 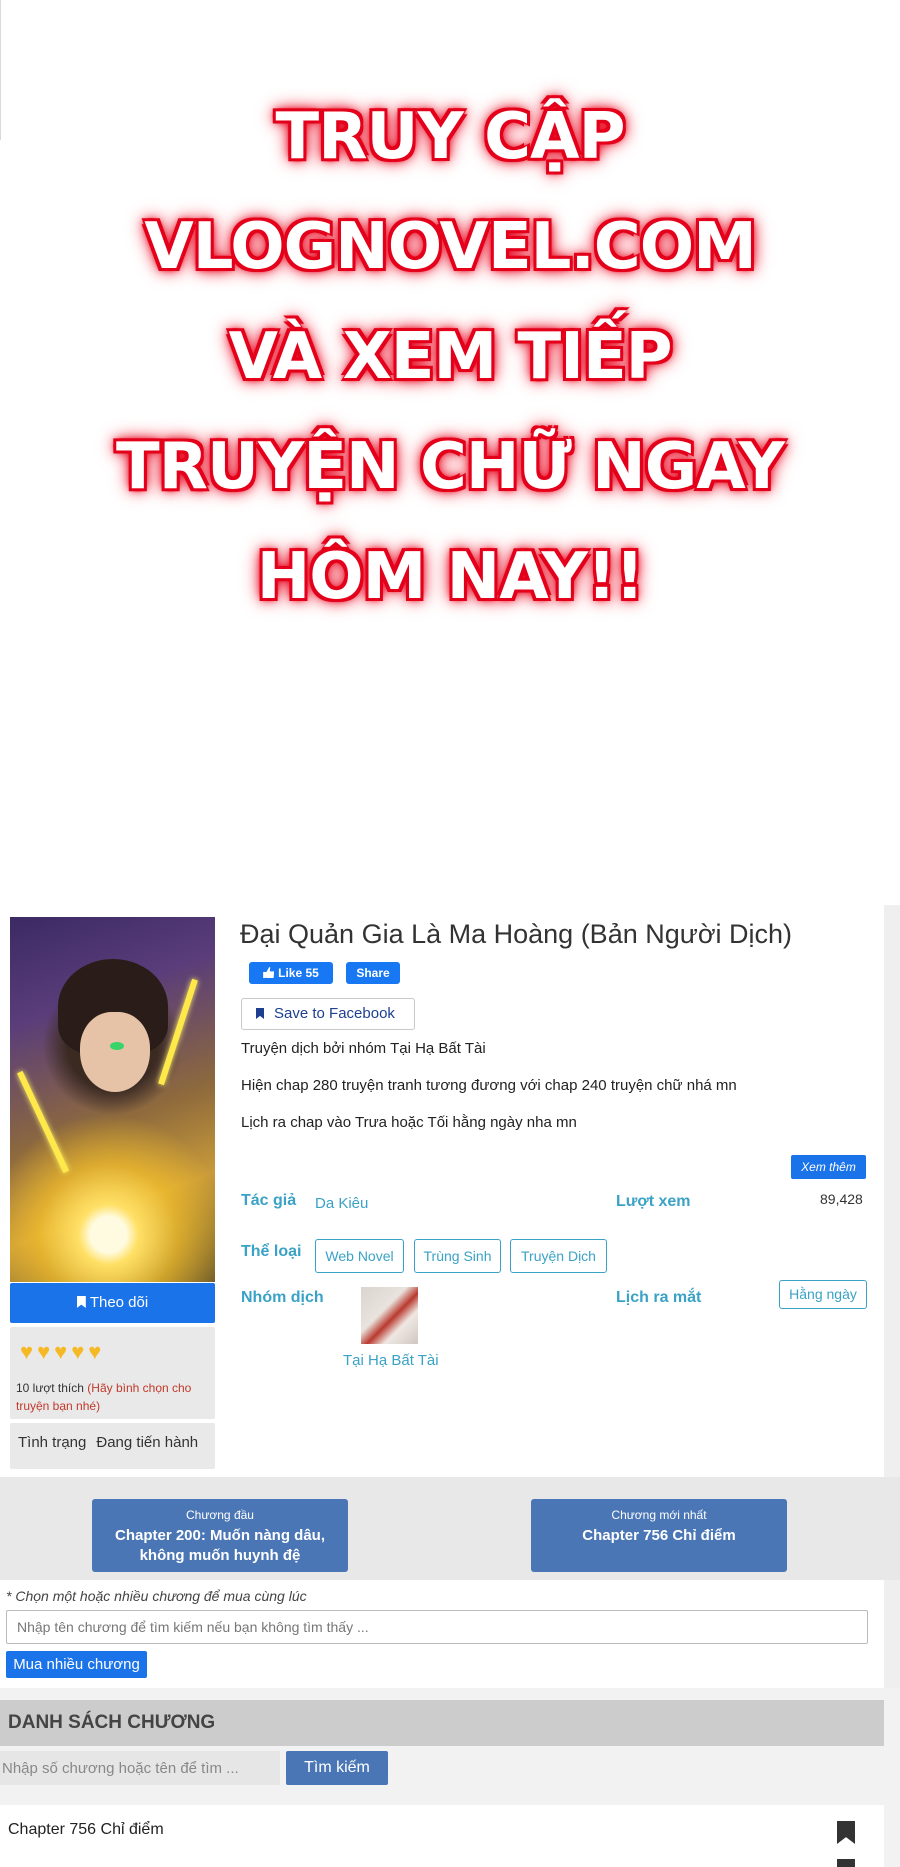 I want to click on genre-tag: Trùng Sinh, so click(x=457, y=1256).